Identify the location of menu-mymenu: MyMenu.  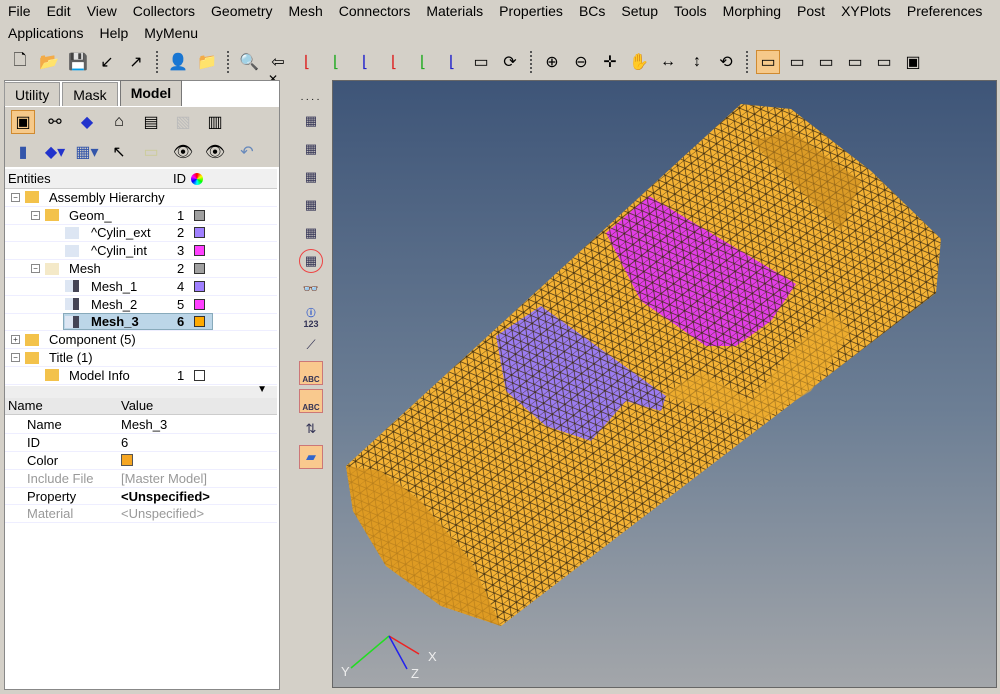
(171, 33).